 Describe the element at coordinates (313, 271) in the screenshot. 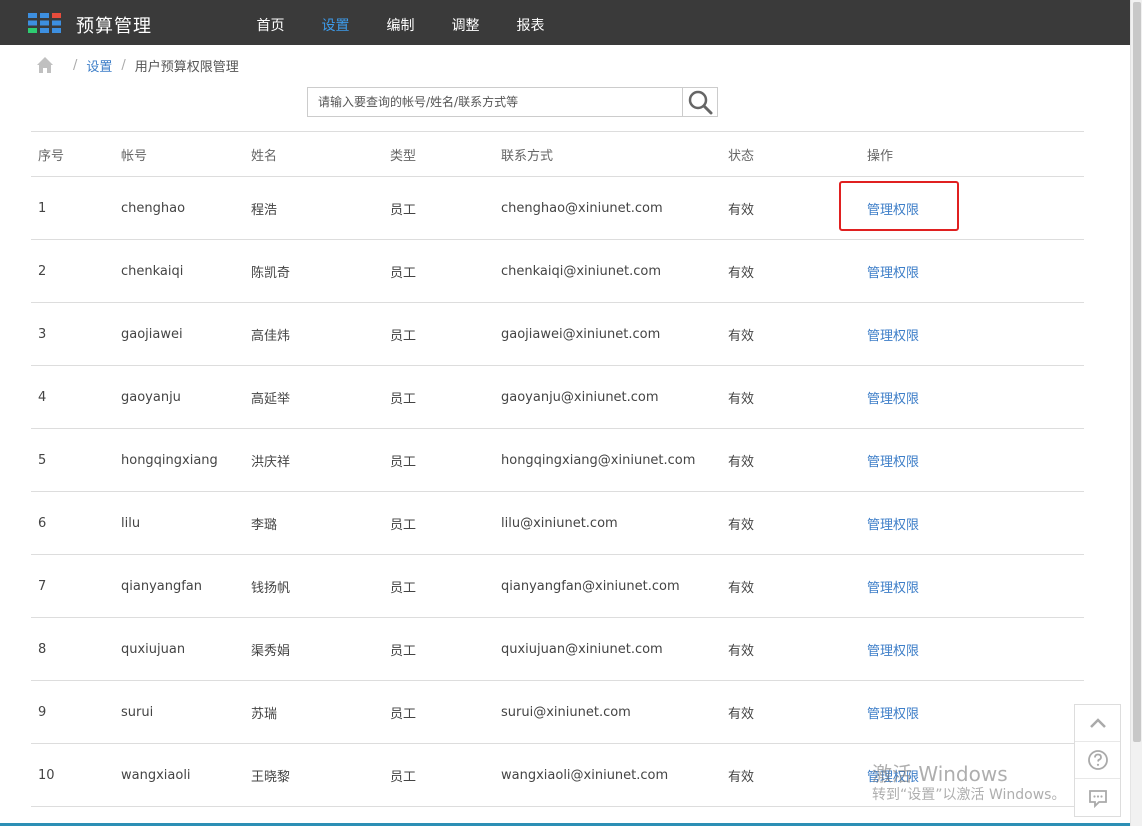

I see `cell-name: 陈凯奇` at that location.